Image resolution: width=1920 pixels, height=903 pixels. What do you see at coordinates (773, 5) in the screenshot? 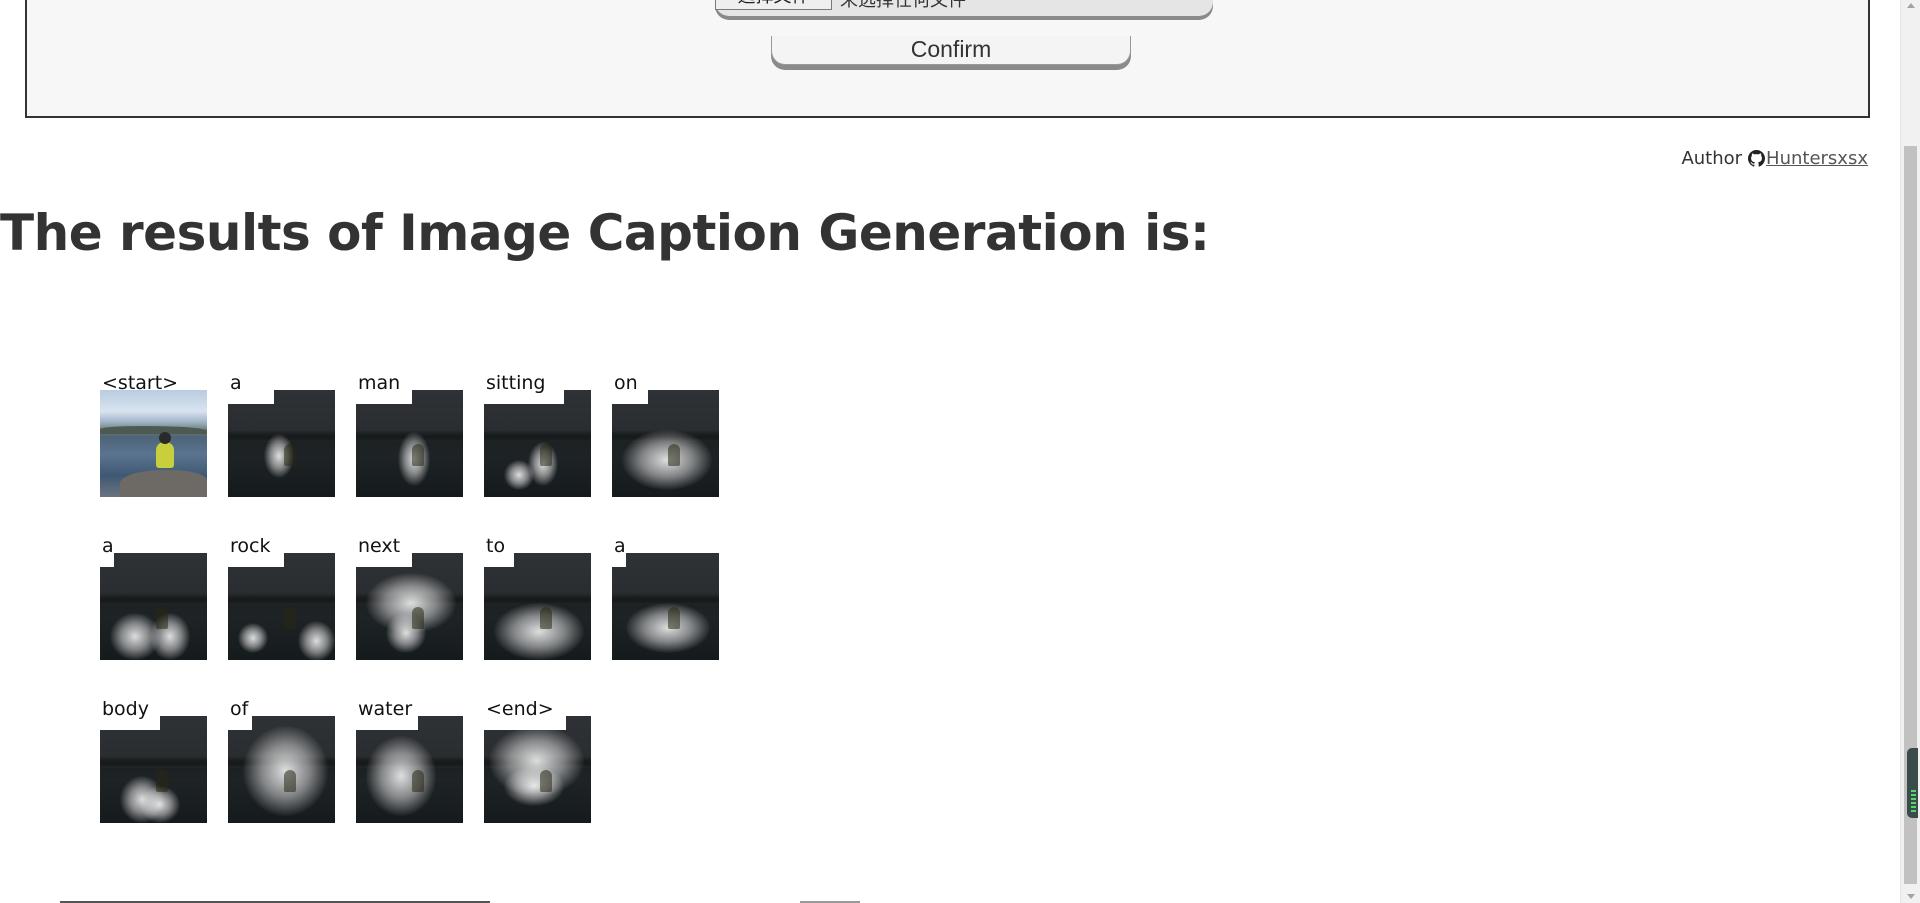
I see `choose-file-button: 选择文件` at bounding box center [773, 5].